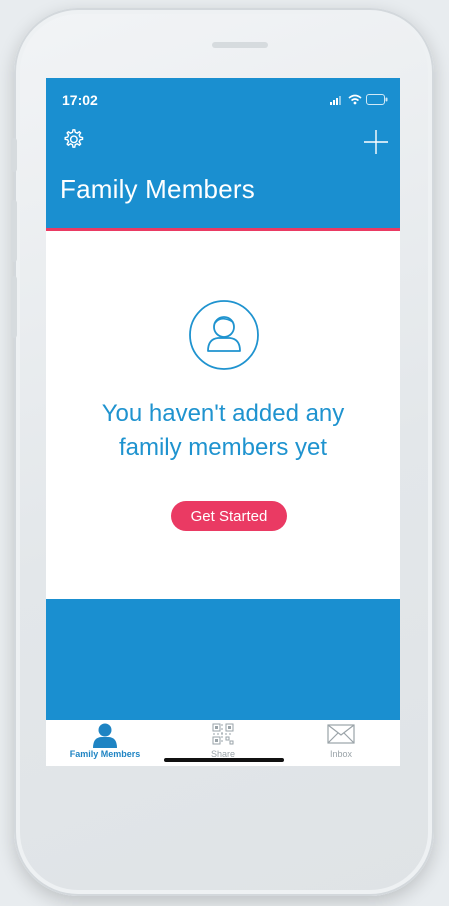  What do you see at coordinates (229, 516) in the screenshot?
I see `get-started-button: Get Started` at bounding box center [229, 516].